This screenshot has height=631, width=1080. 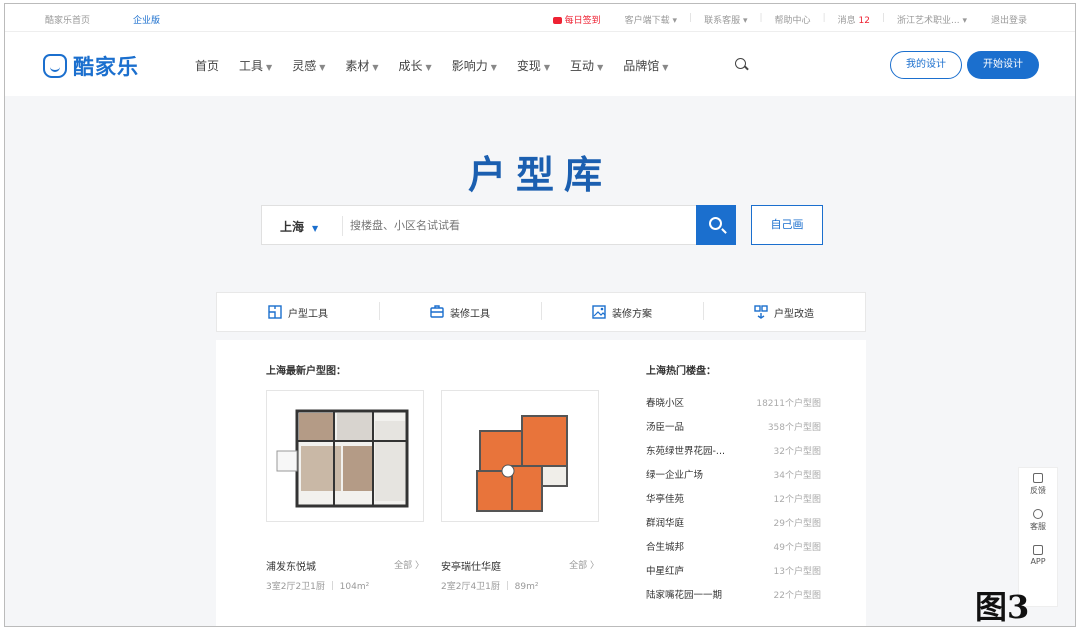 I want to click on nav-item-inspiration: 灵感 ▼, so click(x=308, y=65).